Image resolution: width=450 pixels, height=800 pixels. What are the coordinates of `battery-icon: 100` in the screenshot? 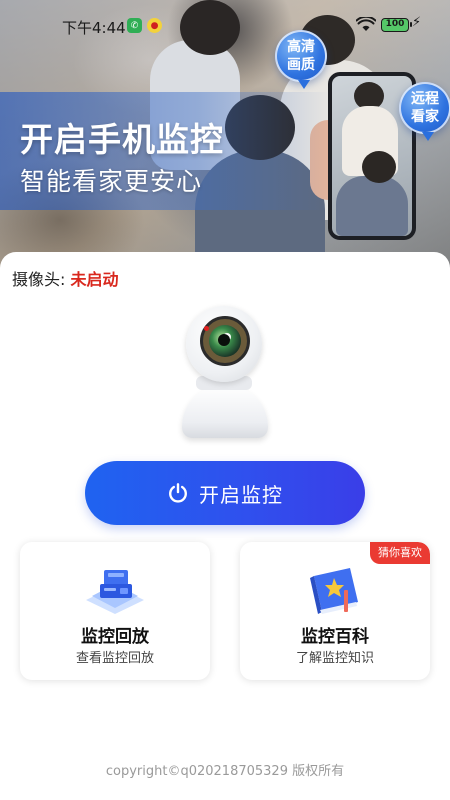 It's located at (396, 25).